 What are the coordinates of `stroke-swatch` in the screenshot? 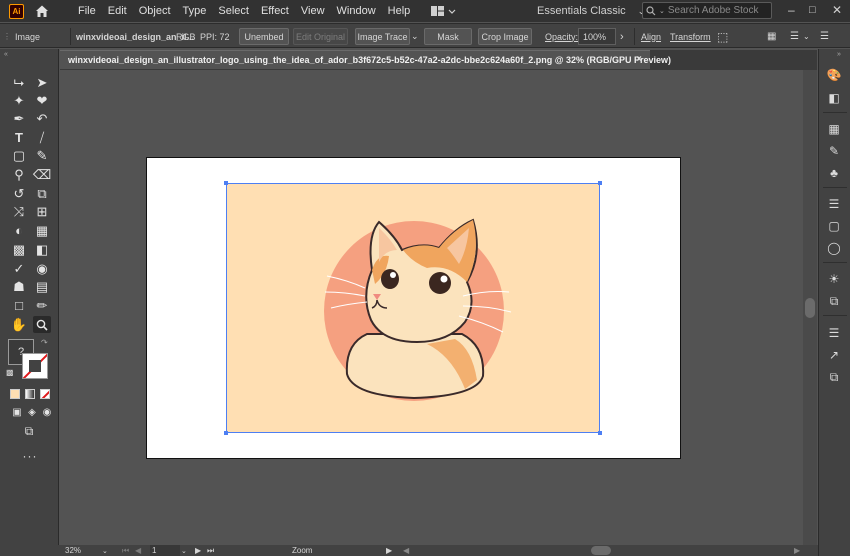 It's located at (35, 366).